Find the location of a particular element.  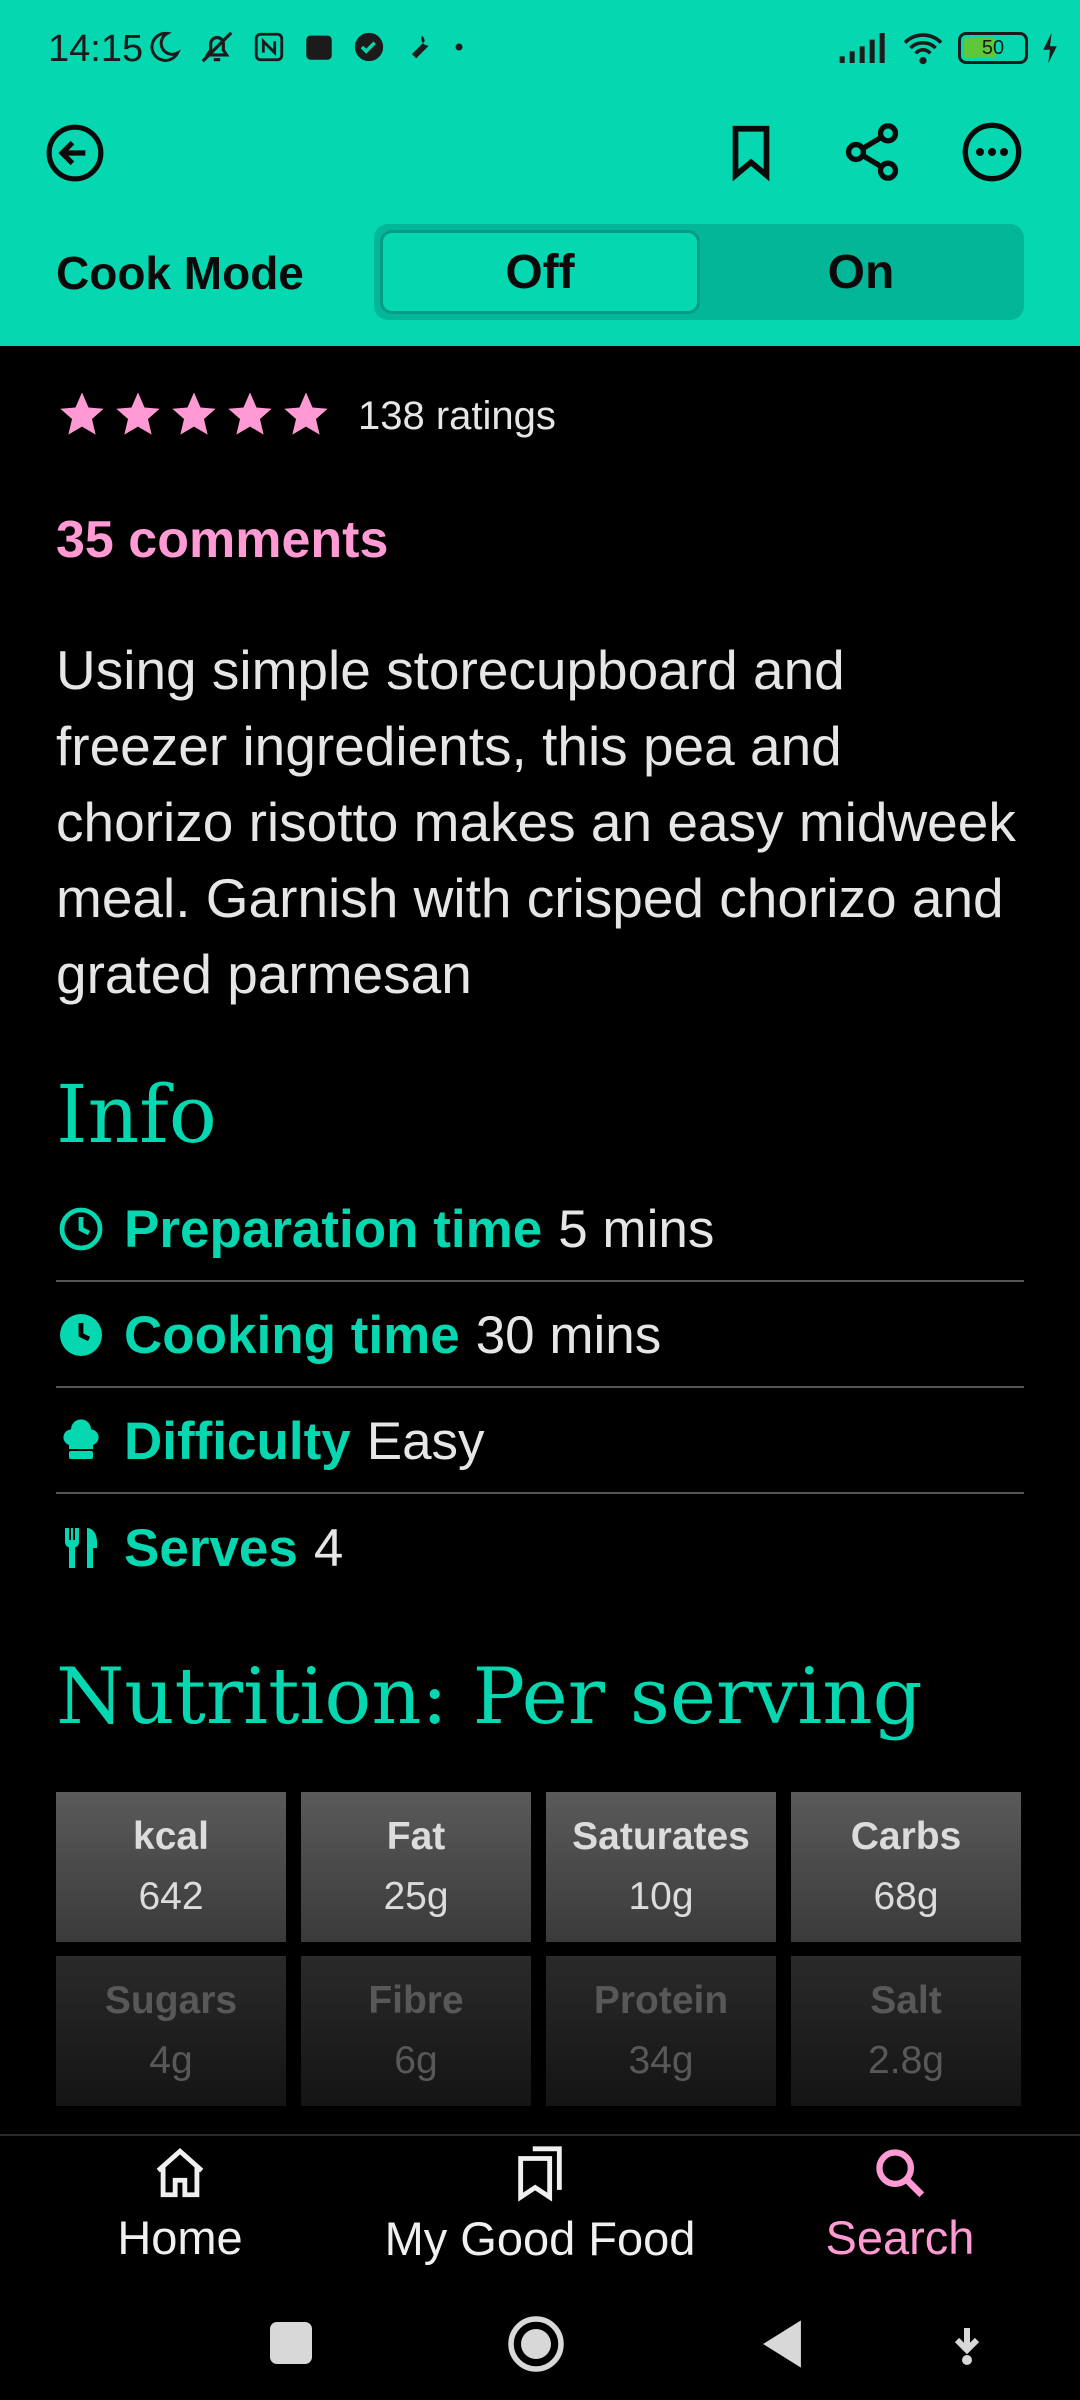

charging-icon is located at coordinates (1050, 48).